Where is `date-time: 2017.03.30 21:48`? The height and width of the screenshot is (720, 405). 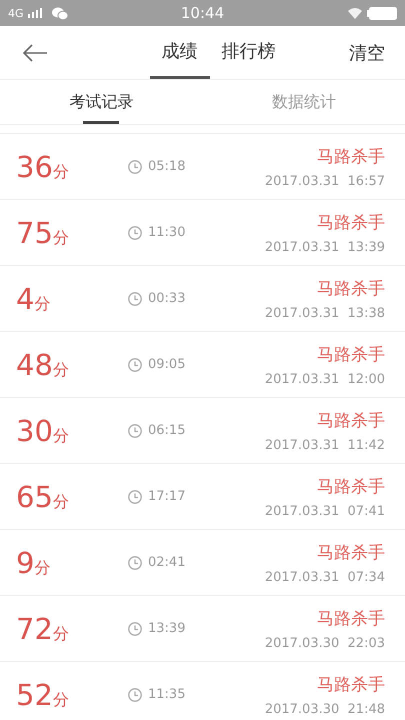 date-time: 2017.03.30 21:48 is located at coordinates (324, 709).